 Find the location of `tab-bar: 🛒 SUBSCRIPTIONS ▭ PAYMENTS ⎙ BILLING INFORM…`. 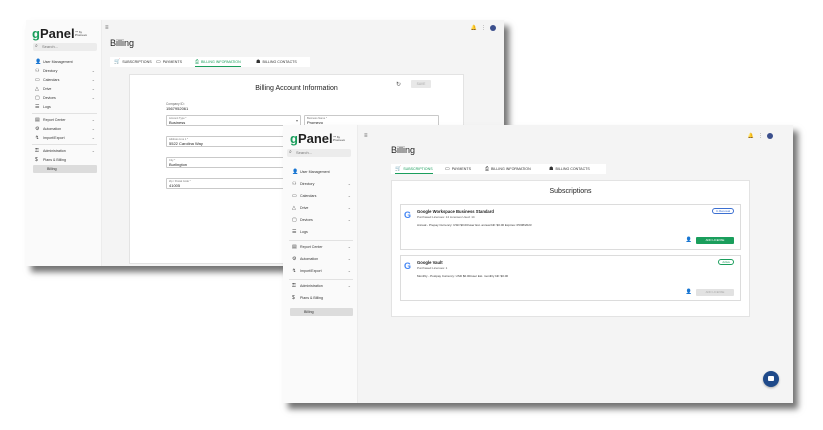

tab-bar: 🛒 SUBSCRIPTIONS ▭ PAYMENTS ⎙ BILLING INFORM… is located at coordinates (498, 169).